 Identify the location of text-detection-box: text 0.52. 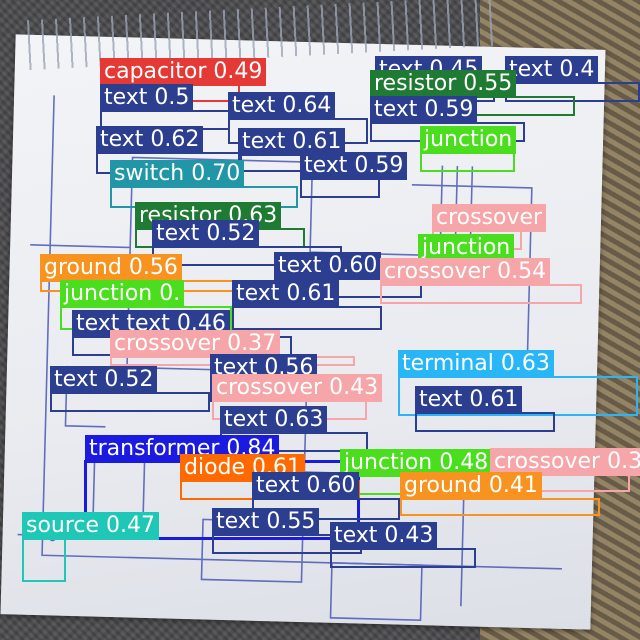
(130, 389).